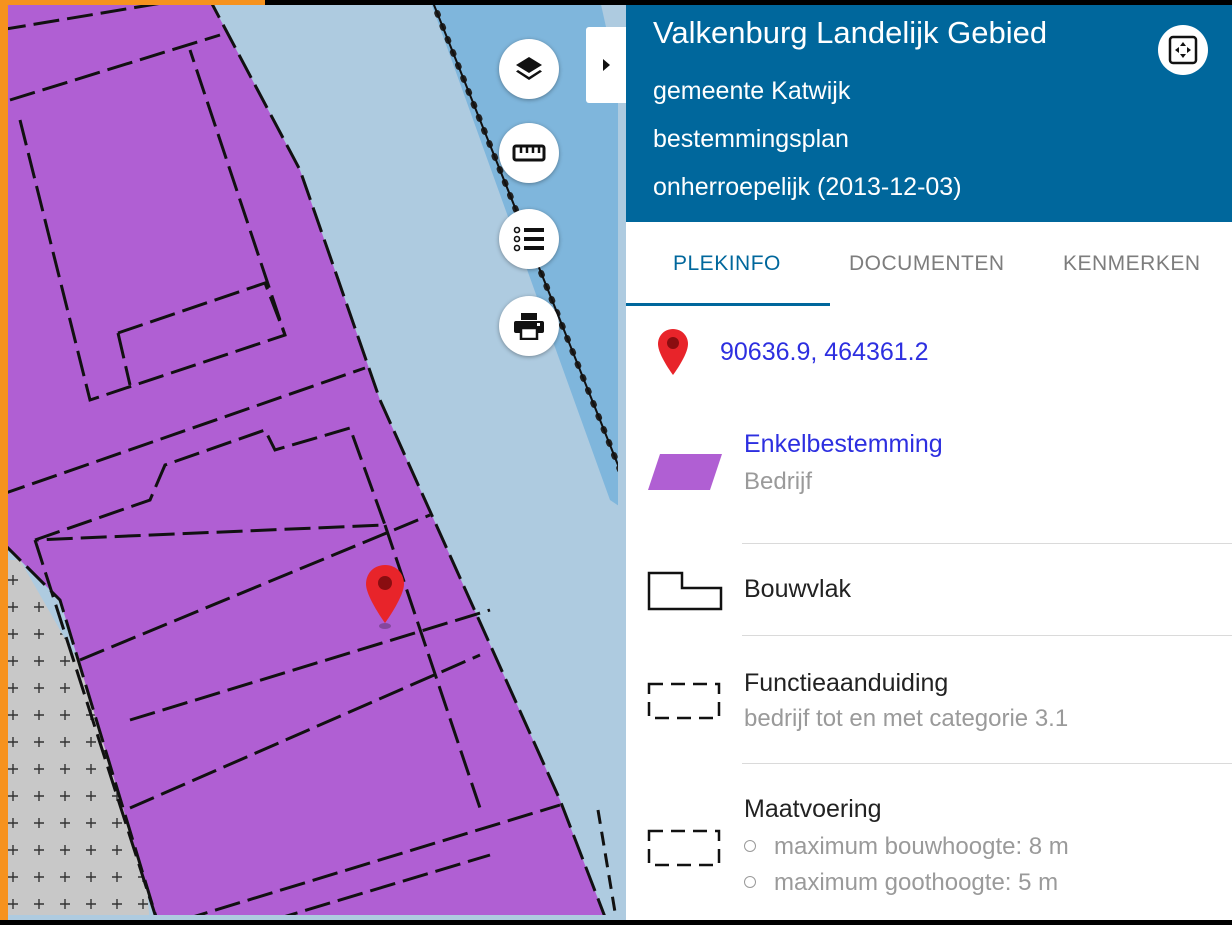 The height and width of the screenshot is (925, 1232). What do you see at coordinates (807, 187) in the screenshot?
I see `plan-status-label: onherroepelijk (2013-12-03)` at bounding box center [807, 187].